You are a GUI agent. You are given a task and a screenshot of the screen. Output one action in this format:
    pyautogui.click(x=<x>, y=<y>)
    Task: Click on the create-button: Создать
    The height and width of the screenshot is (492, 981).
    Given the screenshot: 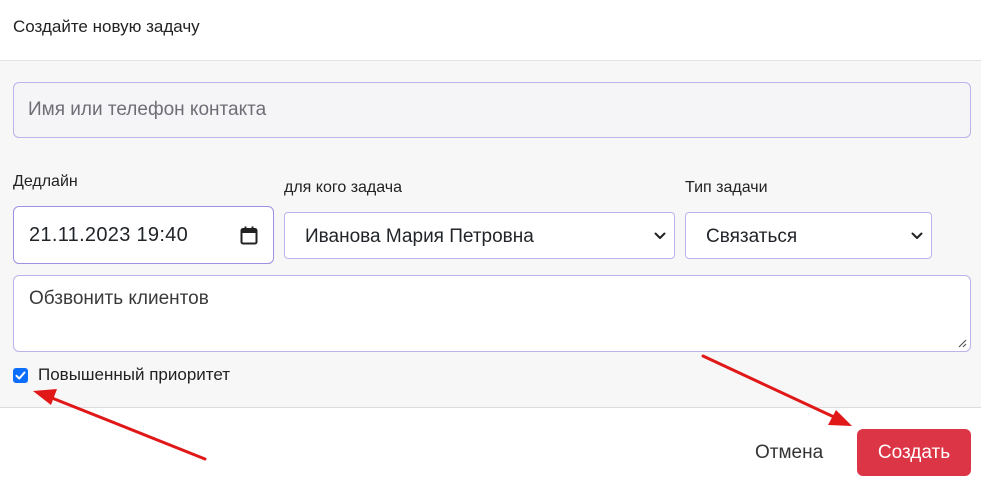 What is the action you would take?
    pyautogui.click(x=914, y=452)
    